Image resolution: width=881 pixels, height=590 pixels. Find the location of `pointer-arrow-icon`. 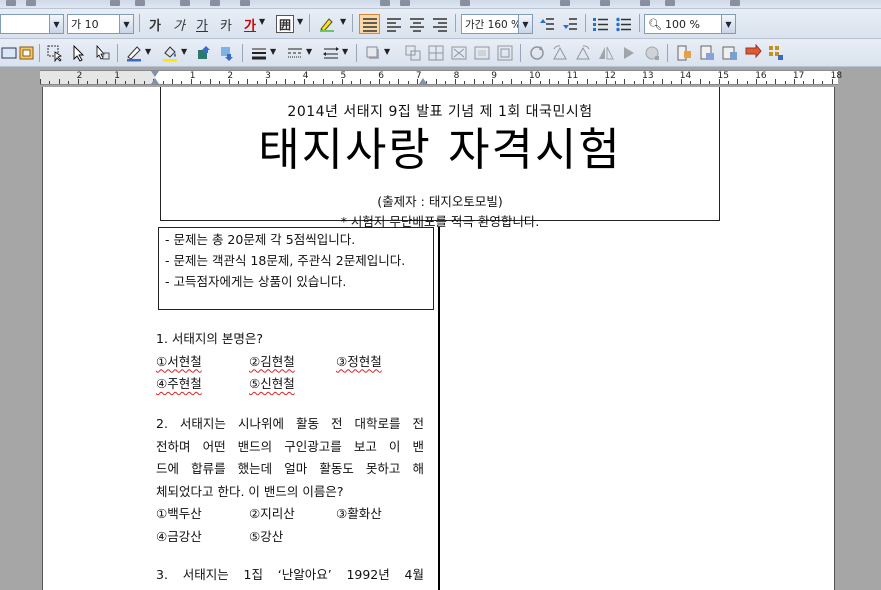

pointer-arrow-icon is located at coordinates (753, 53).